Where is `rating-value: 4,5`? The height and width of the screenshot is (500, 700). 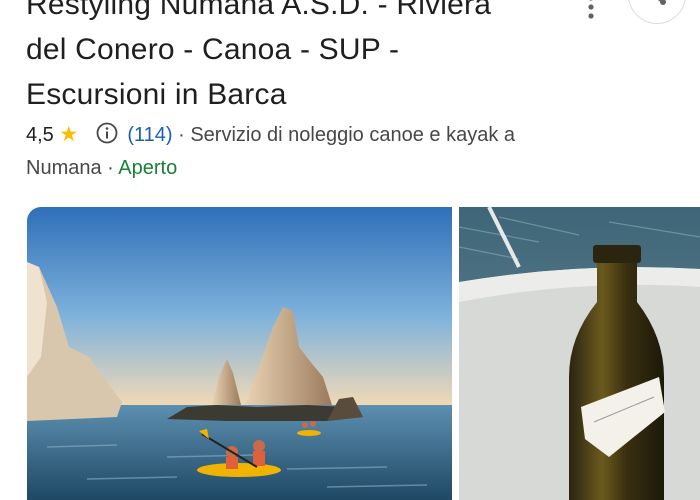
rating-value: 4,5 is located at coordinates (40, 135).